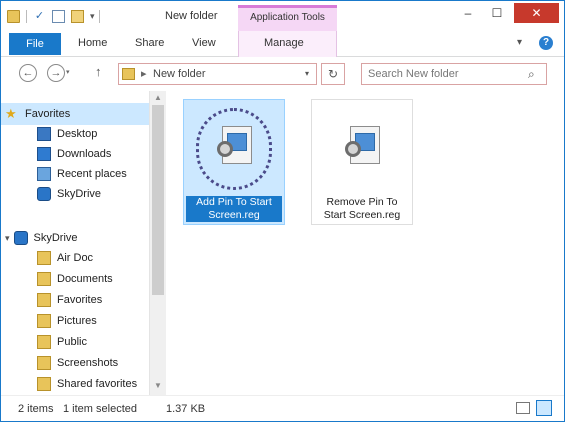  I want to click on recent-places-icon, so click(44, 174).